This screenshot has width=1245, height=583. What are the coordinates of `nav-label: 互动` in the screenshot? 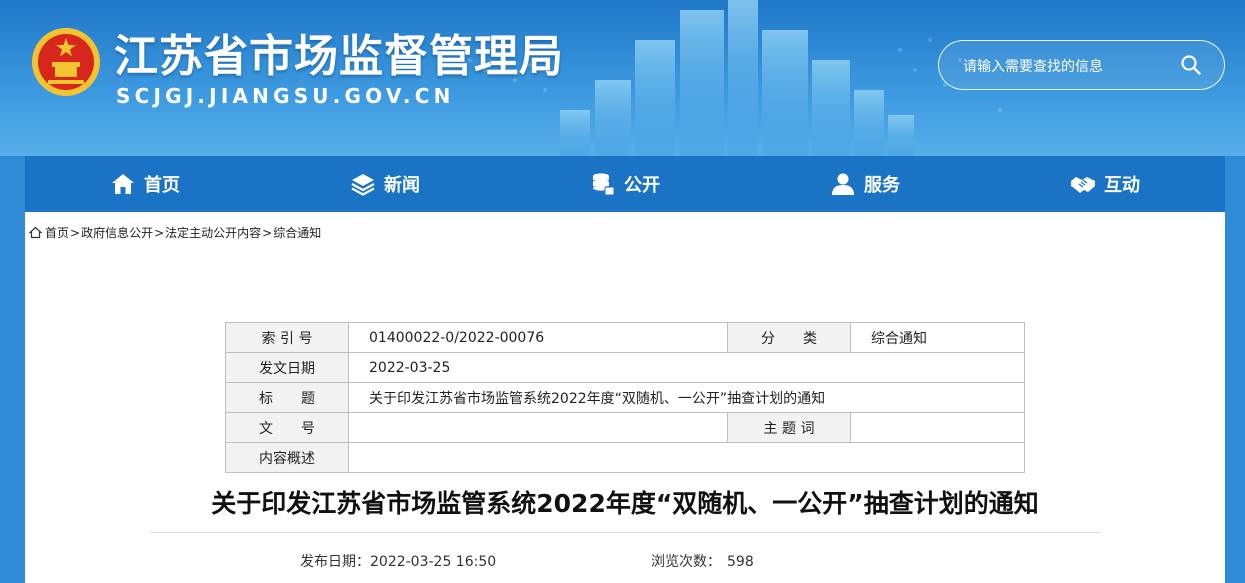 It's located at (1122, 185).